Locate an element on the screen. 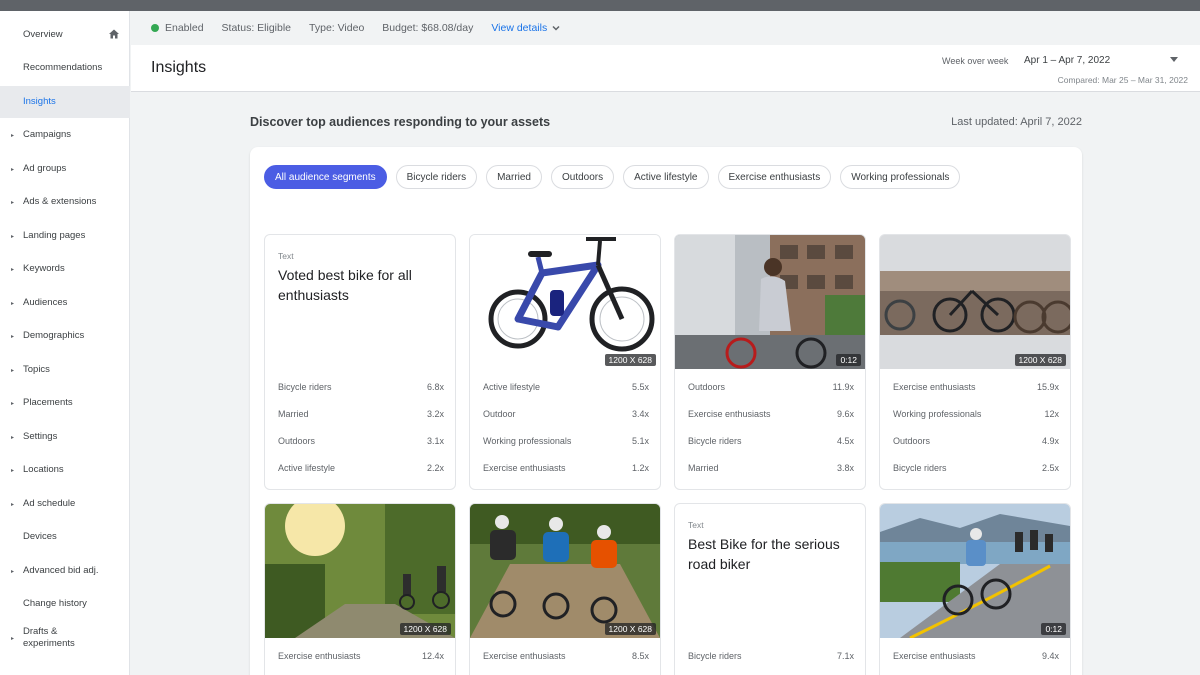 The image size is (1200, 675). chip-bicycle-riders: Bicycle riders is located at coordinates (436, 177).